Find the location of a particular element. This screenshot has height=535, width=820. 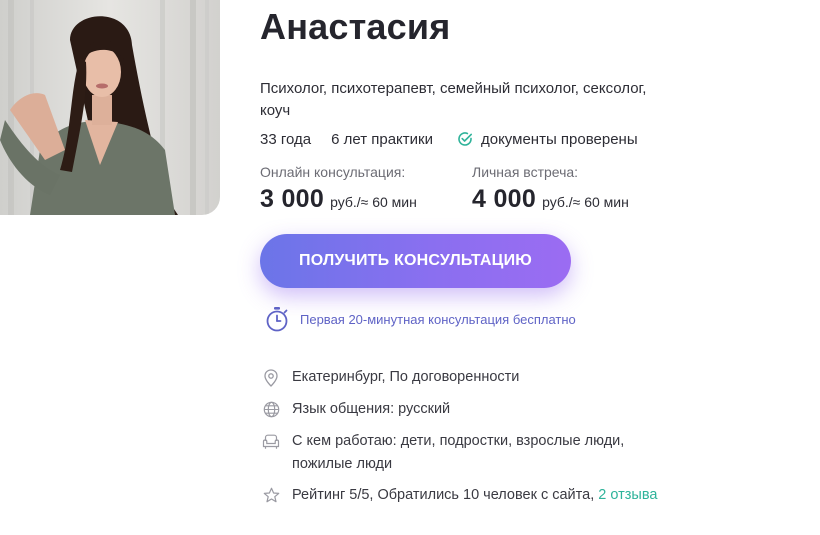

location-text: Екатеринбург, По договоренности is located at coordinates (406, 377).